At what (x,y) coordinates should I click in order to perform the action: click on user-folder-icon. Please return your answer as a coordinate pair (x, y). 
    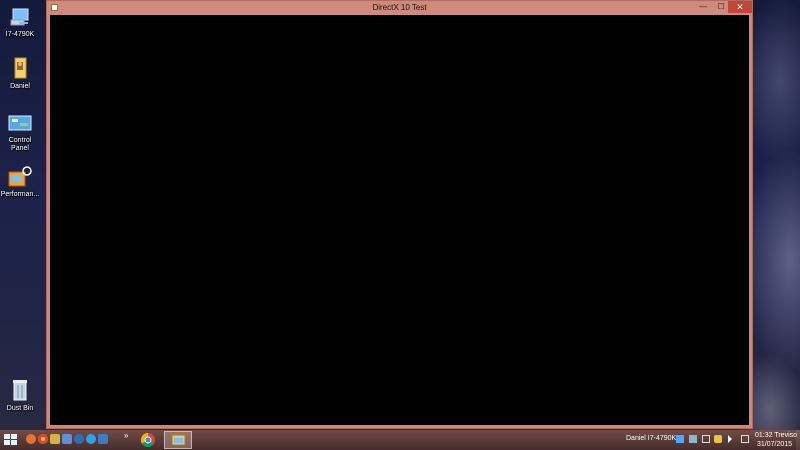
    Looking at the image, I should click on (20, 68).